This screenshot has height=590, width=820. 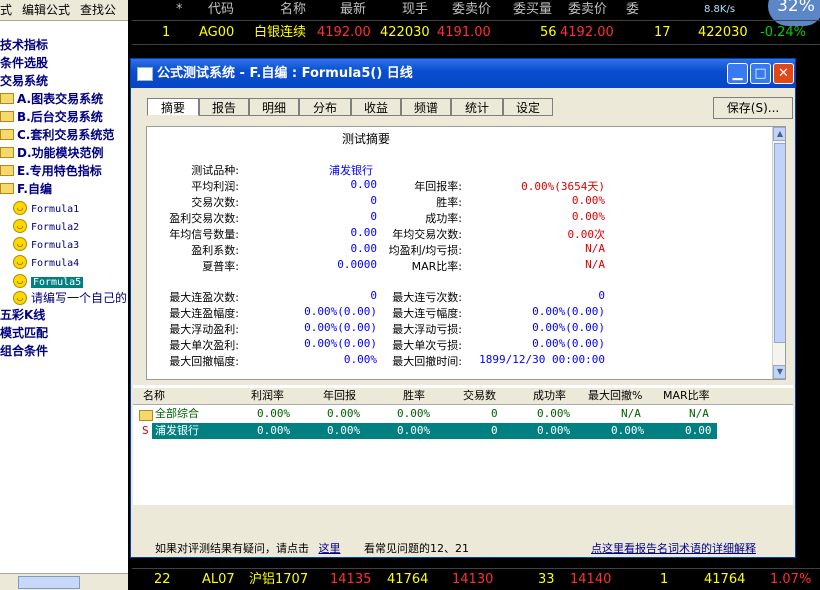 I want to click on grid-star: *, so click(x=179, y=9).